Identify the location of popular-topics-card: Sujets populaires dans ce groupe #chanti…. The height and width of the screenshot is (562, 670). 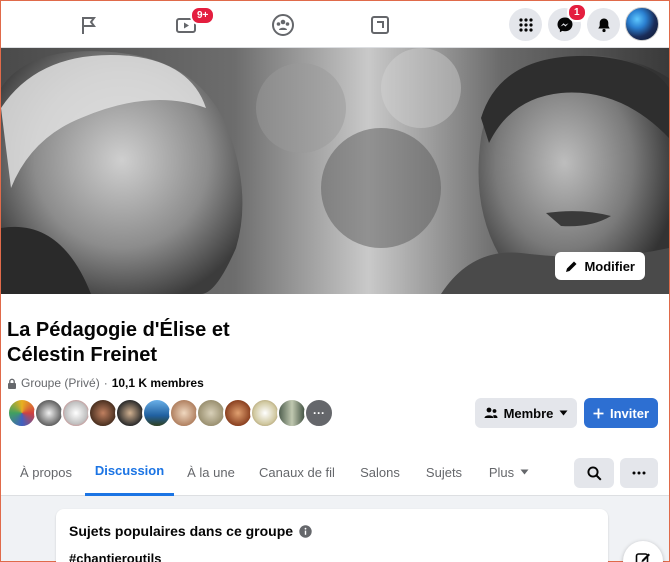
(332, 535).